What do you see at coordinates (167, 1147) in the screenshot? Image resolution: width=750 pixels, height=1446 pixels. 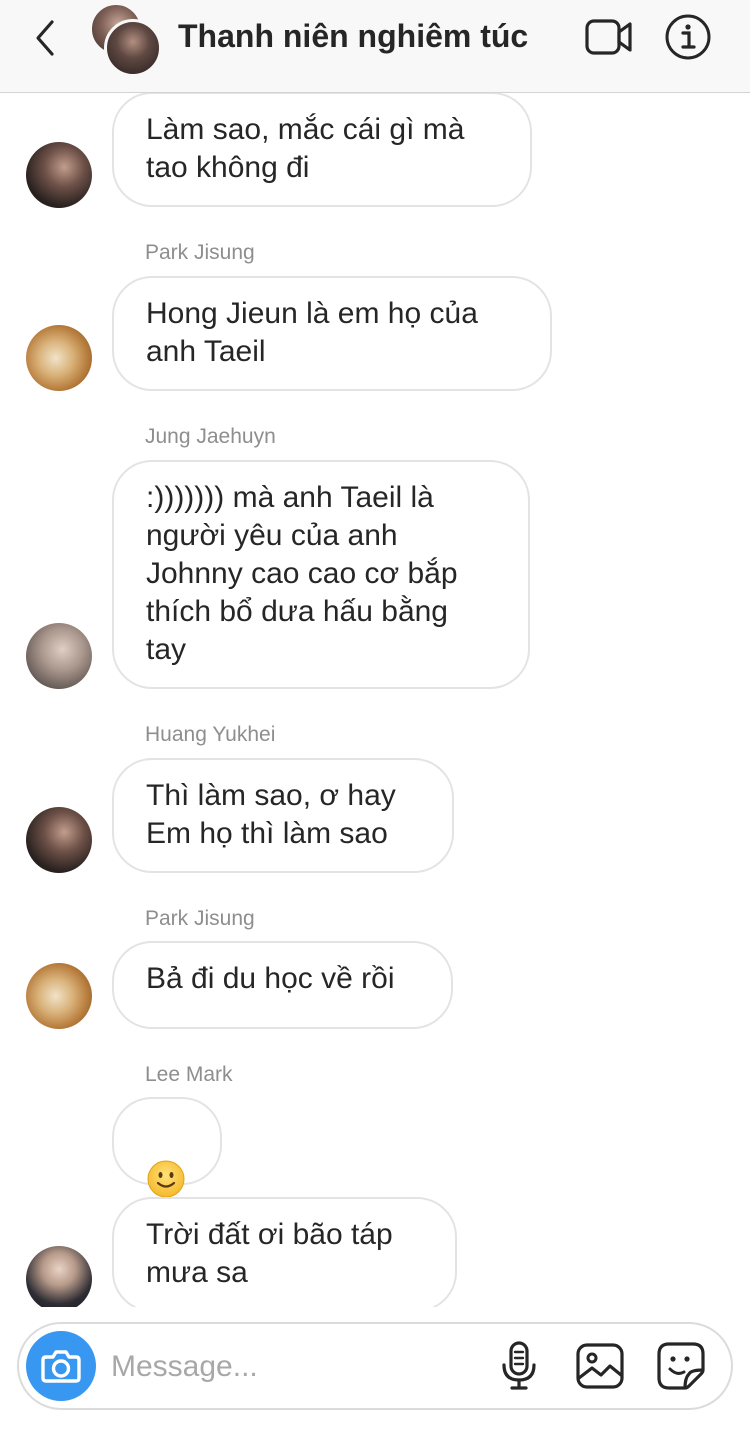 I see `message-bubble` at bounding box center [167, 1147].